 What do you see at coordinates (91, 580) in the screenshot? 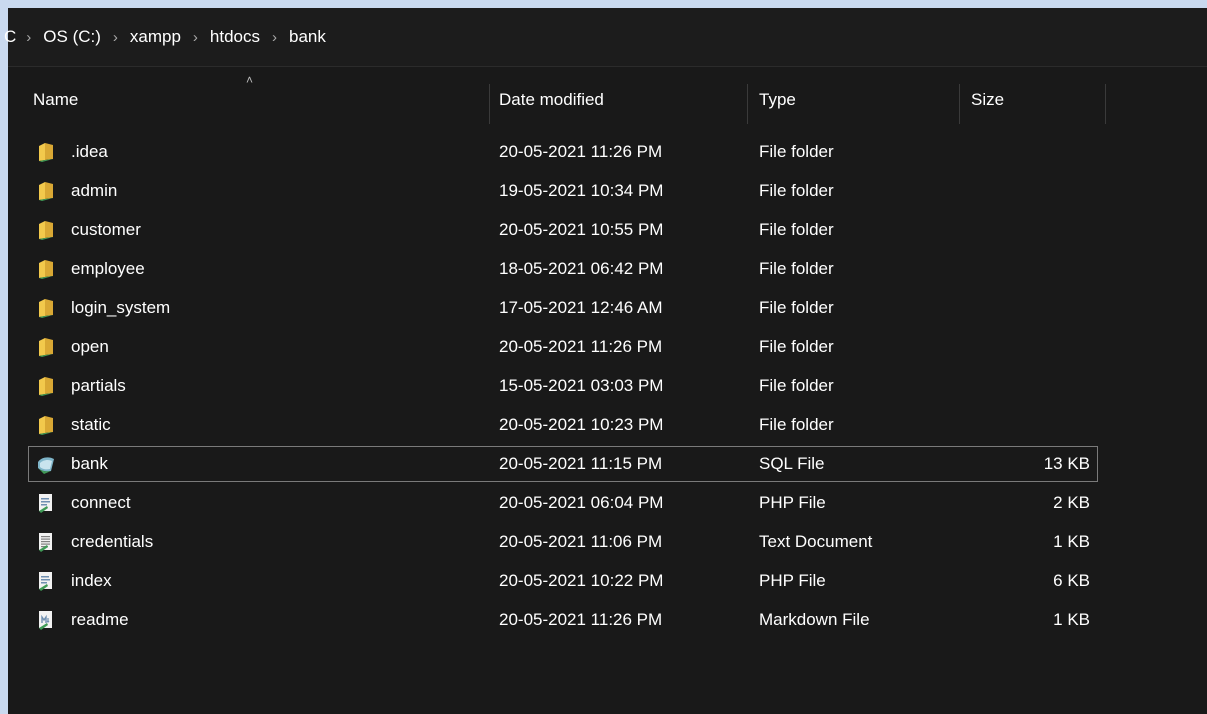
I see `file-name: index` at bounding box center [91, 580].